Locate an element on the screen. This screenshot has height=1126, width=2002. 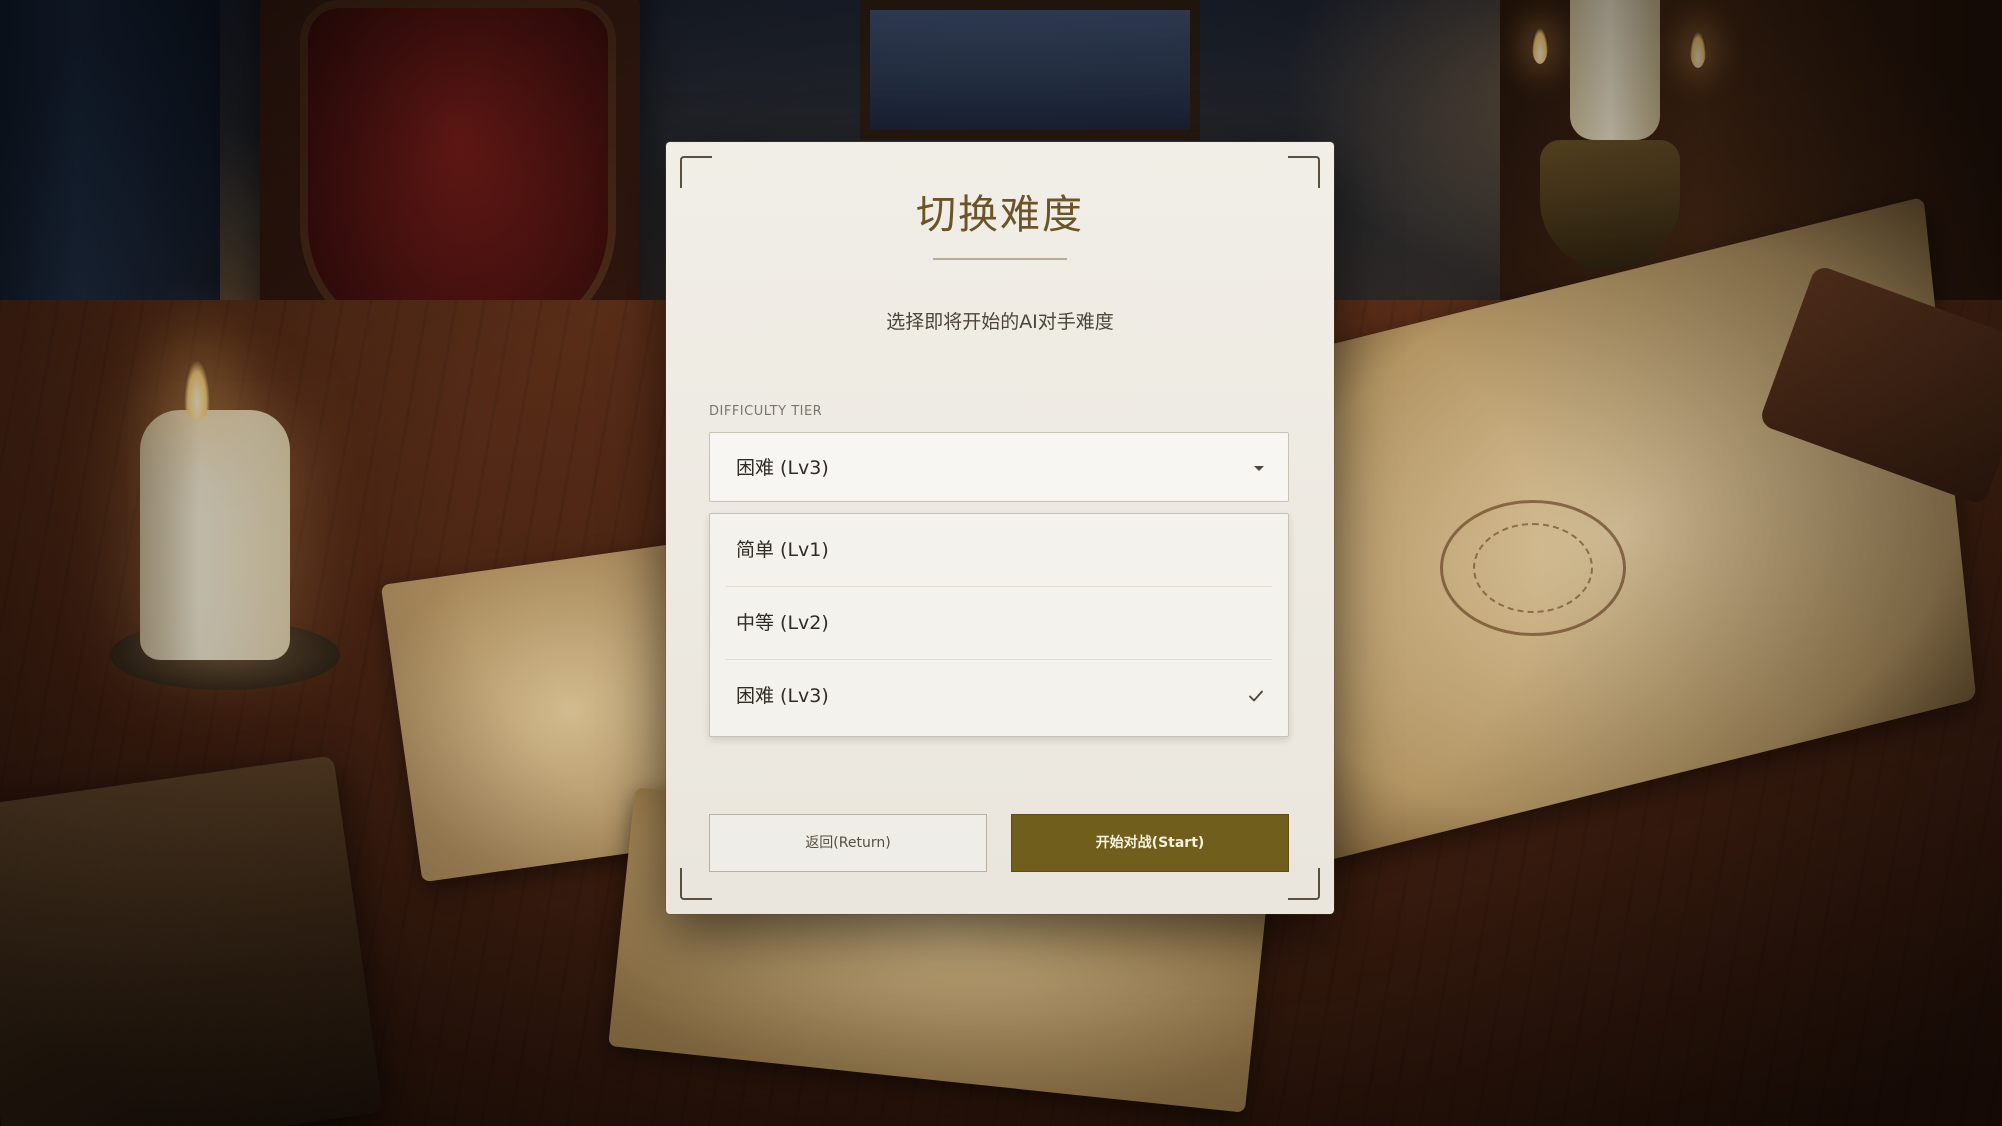
difficulty-option-lv1: 简单 (Lv1) is located at coordinates (999, 550).